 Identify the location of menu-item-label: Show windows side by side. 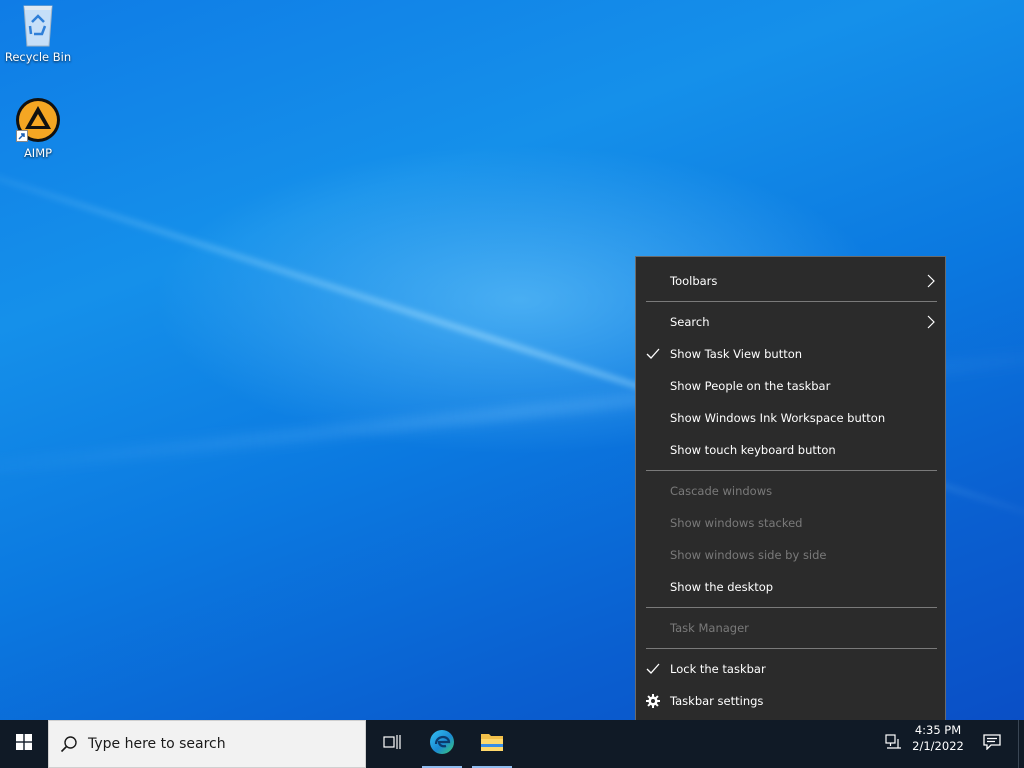
(748, 555).